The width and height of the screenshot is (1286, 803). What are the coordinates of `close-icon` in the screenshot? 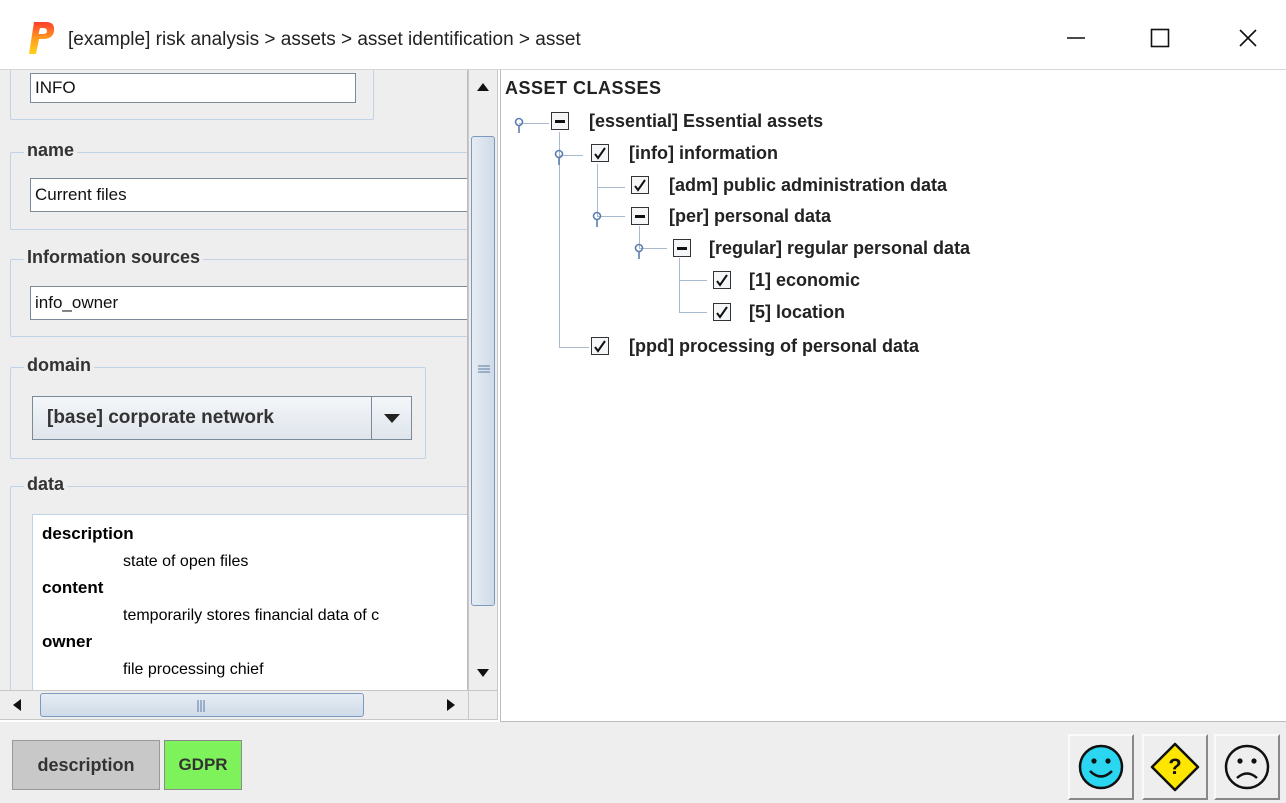 It's located at (1248, 38).